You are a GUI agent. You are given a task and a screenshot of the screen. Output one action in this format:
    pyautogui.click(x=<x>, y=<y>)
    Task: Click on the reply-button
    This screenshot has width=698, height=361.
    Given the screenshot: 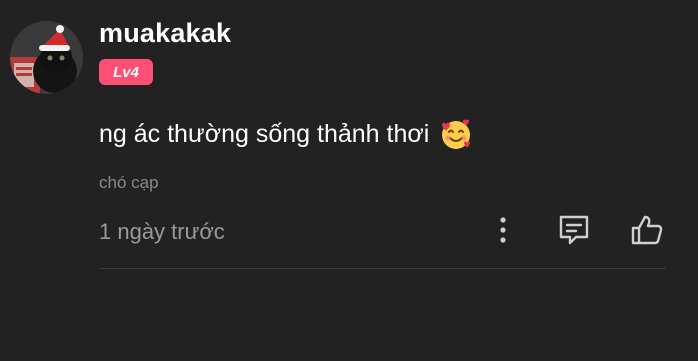 What is the action you would take?
    pyautogui.click(x=574, y=230)
    